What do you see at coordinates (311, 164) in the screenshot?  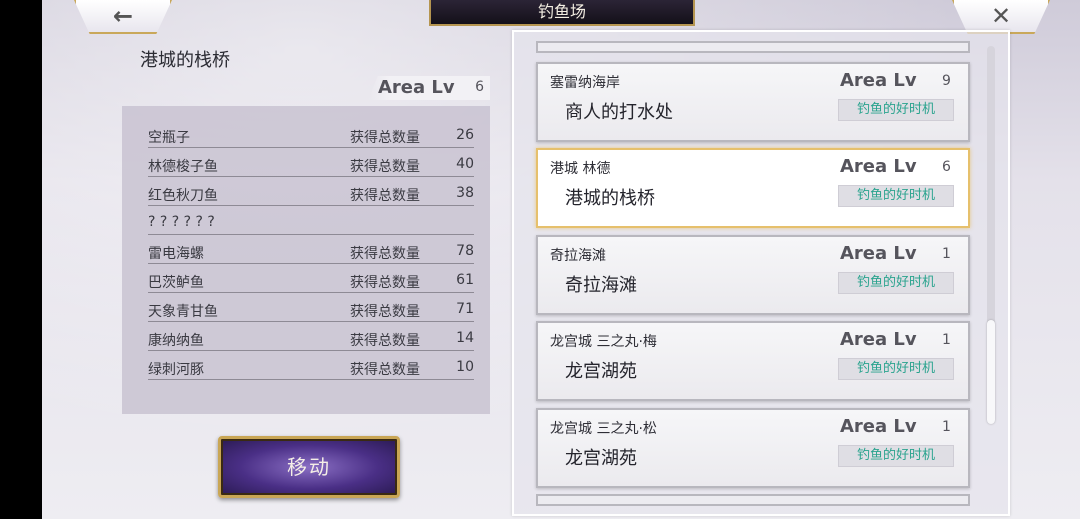 I see `fish-row: 林德梭子鱼 获得总数量 40` at bounding box center [311, 164].